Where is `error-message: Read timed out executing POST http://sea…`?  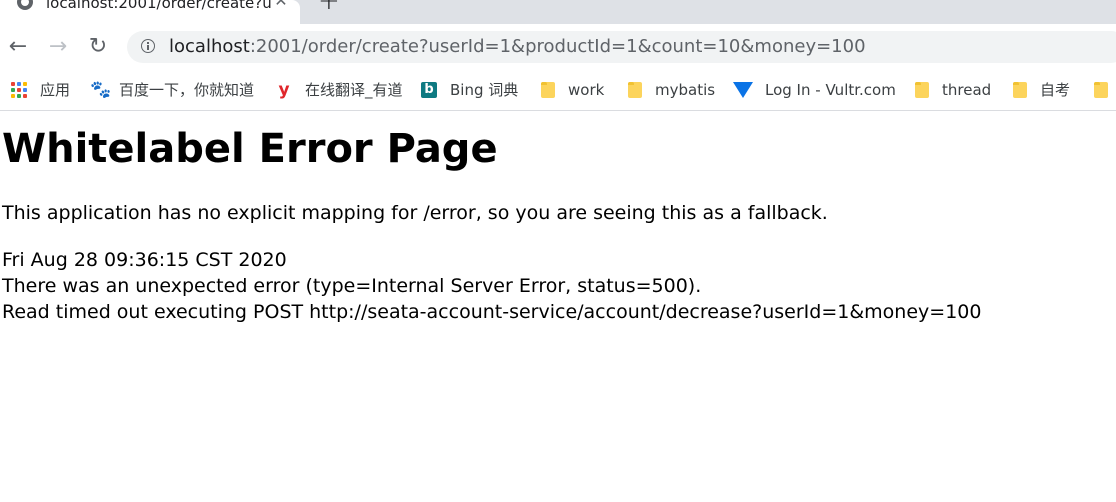 error-message: Read timed out executing POST http://sea… is located at coordinates (492, 312).